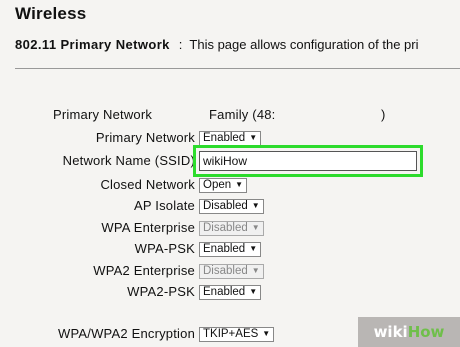  I want to click on divider, so click(237, 68).